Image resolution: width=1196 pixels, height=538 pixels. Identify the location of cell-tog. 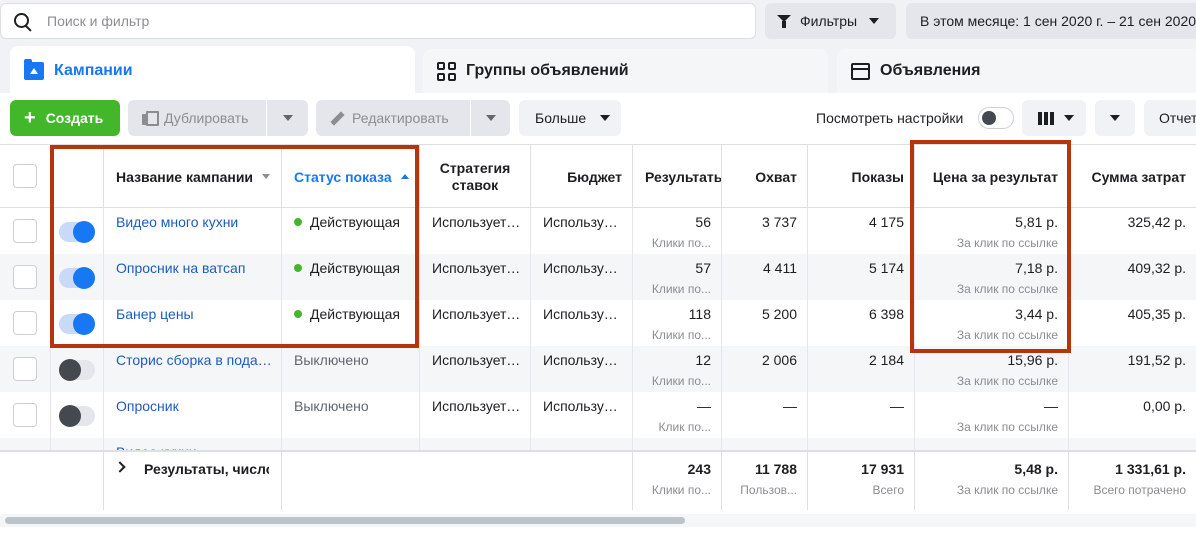
(77, 415).